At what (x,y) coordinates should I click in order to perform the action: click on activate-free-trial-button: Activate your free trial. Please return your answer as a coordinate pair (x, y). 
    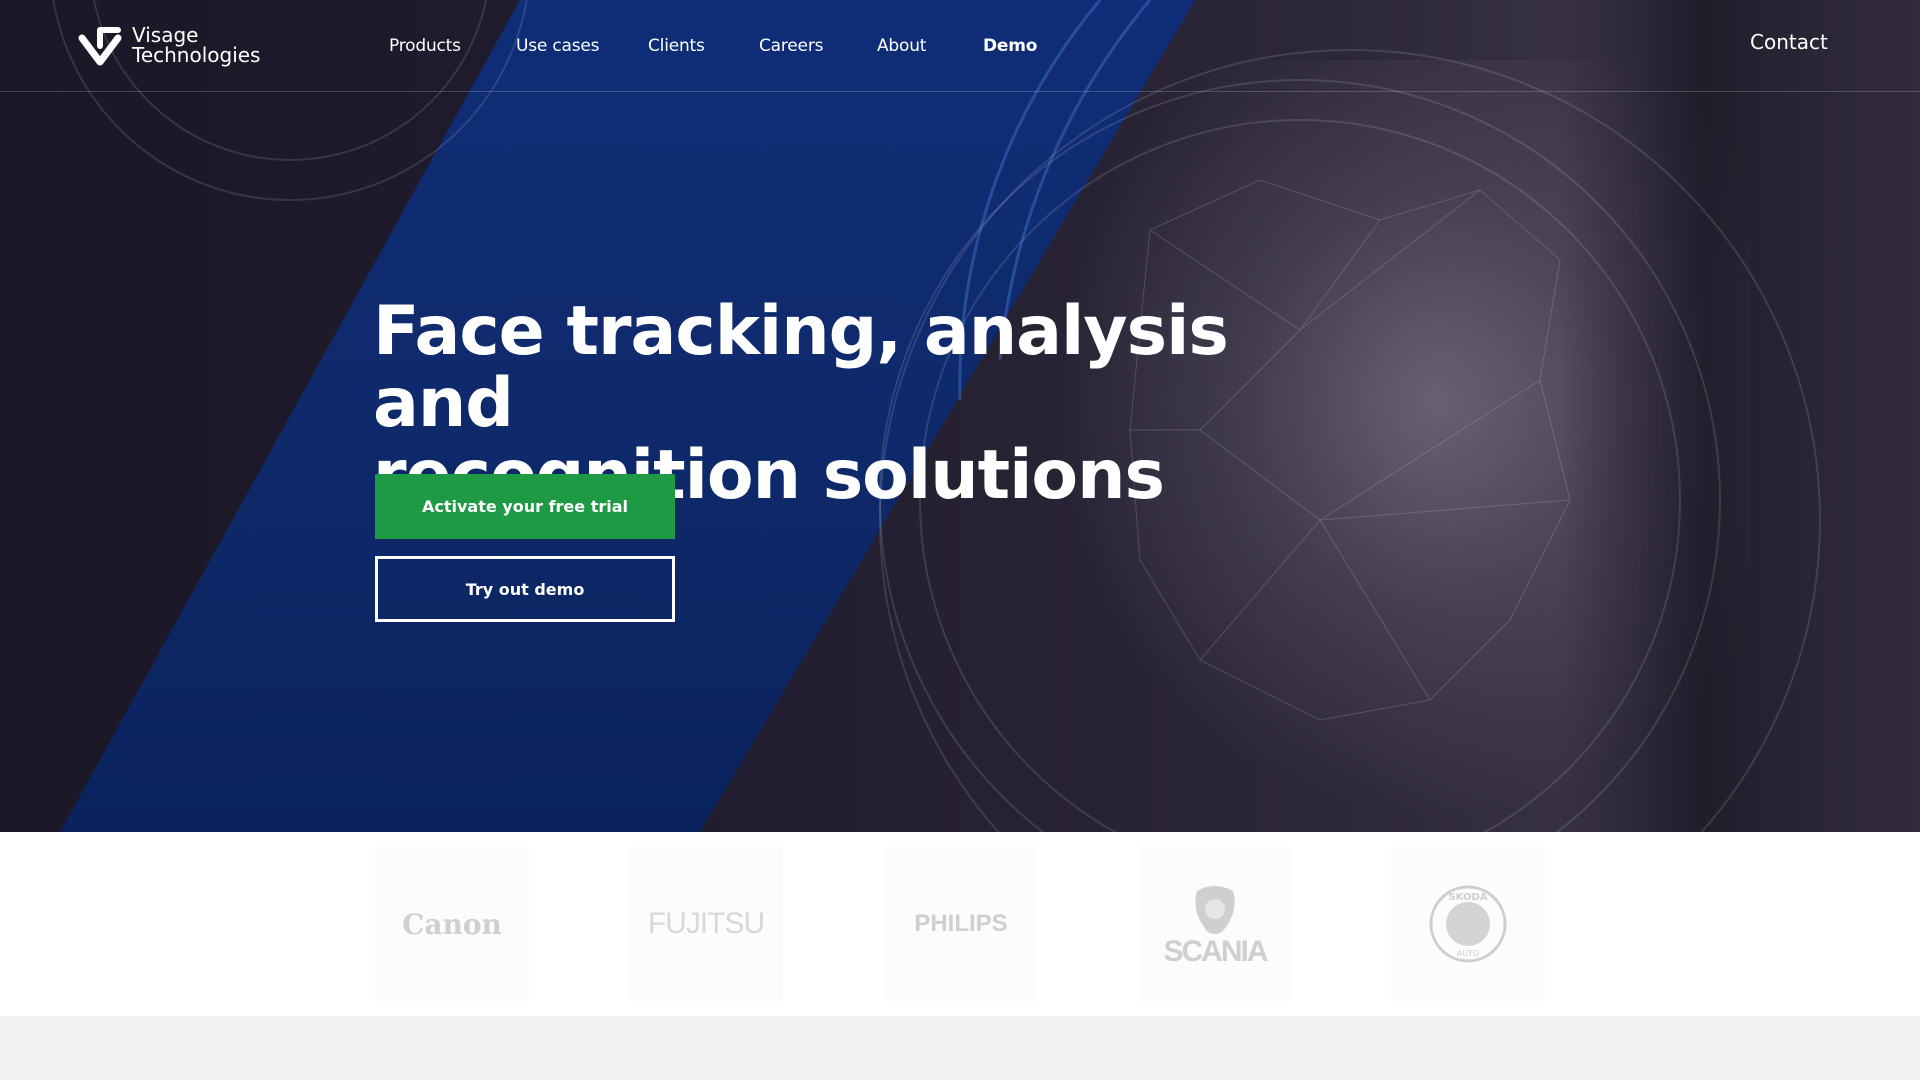
    Looking at the image, I should click on (525, 506).